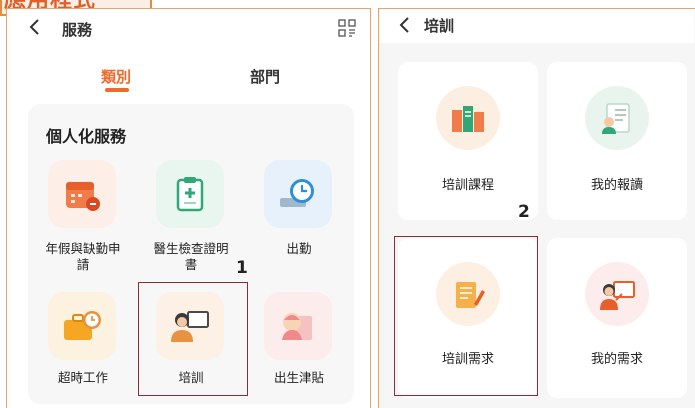 This screenshot has height=408, width=695. Describe the element at coordinates (468, 118) in the screenshot. I see `books-icon` at that location.